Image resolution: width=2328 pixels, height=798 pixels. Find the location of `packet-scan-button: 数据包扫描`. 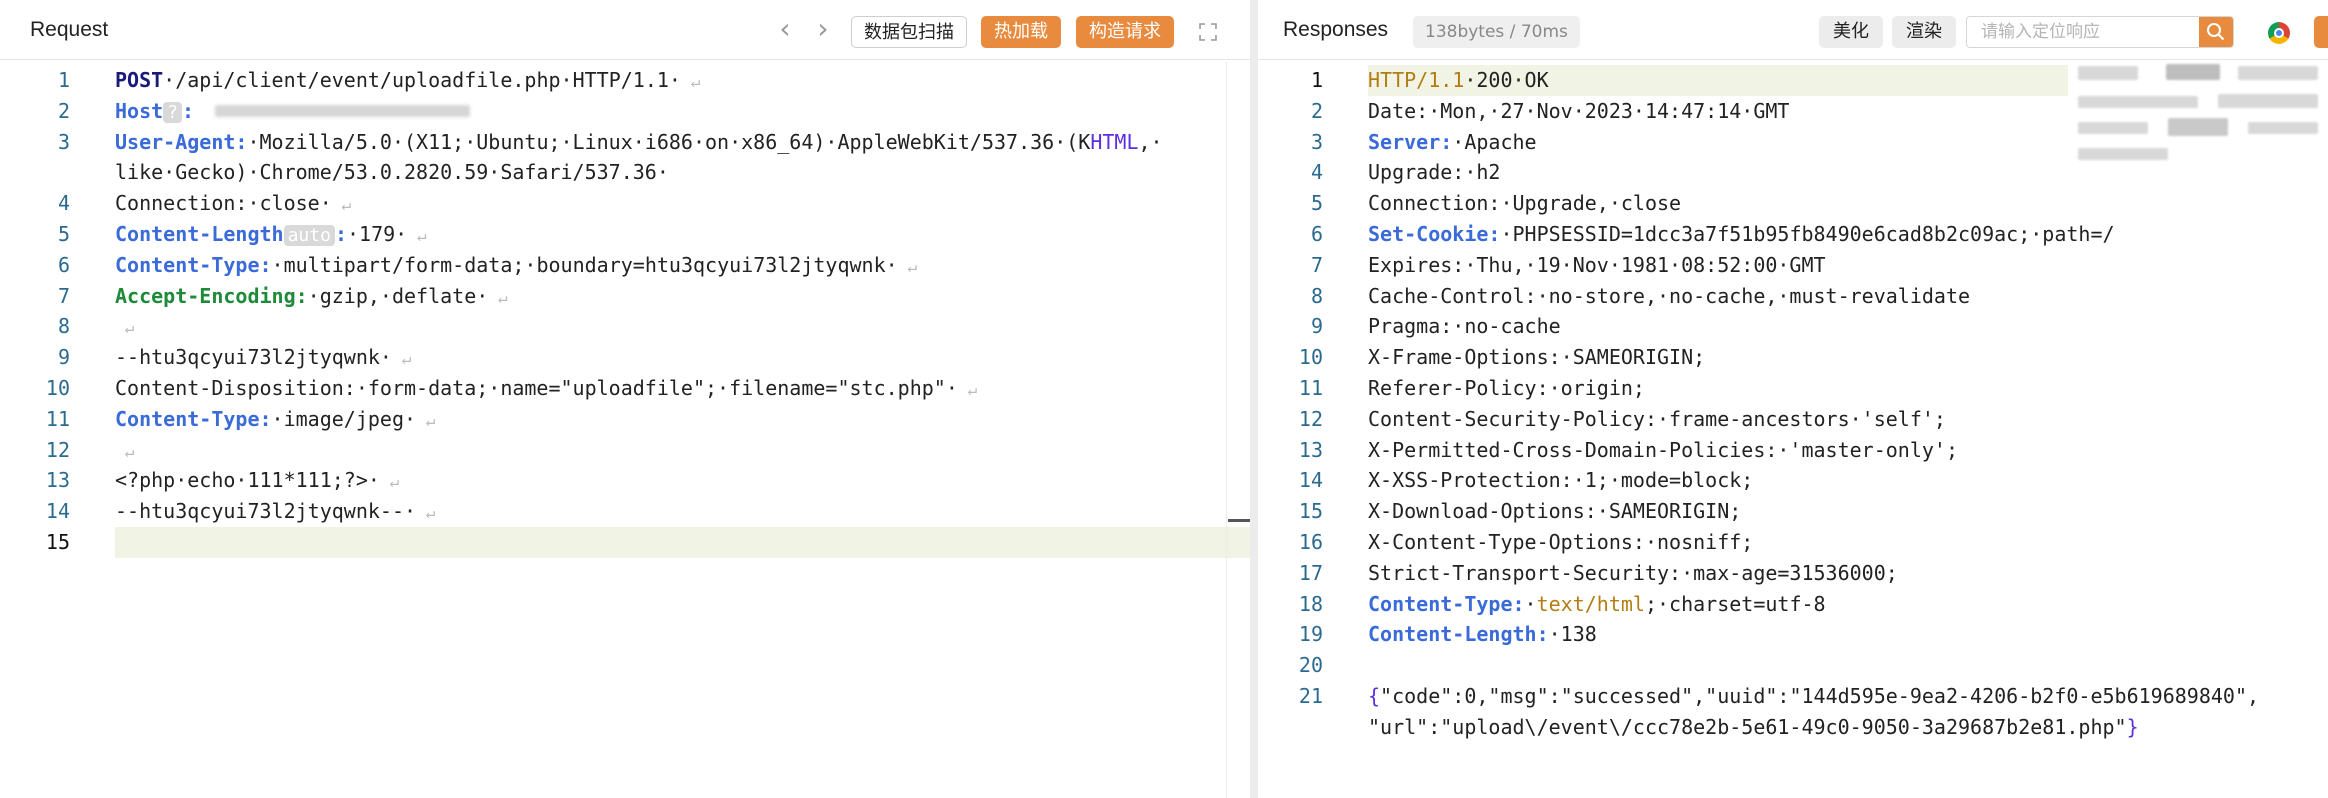

packet-scan-button: 数据包扫描 is located at coordinates (909, 32).